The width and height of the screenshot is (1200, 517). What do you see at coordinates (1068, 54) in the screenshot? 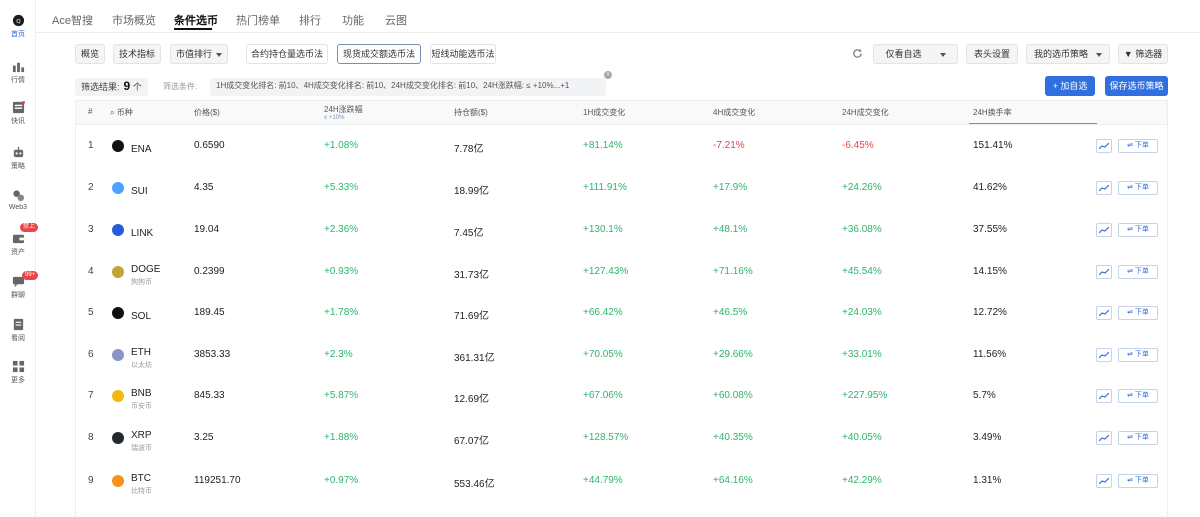
I see `my-strategy-dropdown: 我的选币策略` at bounding box center [1068, 54].